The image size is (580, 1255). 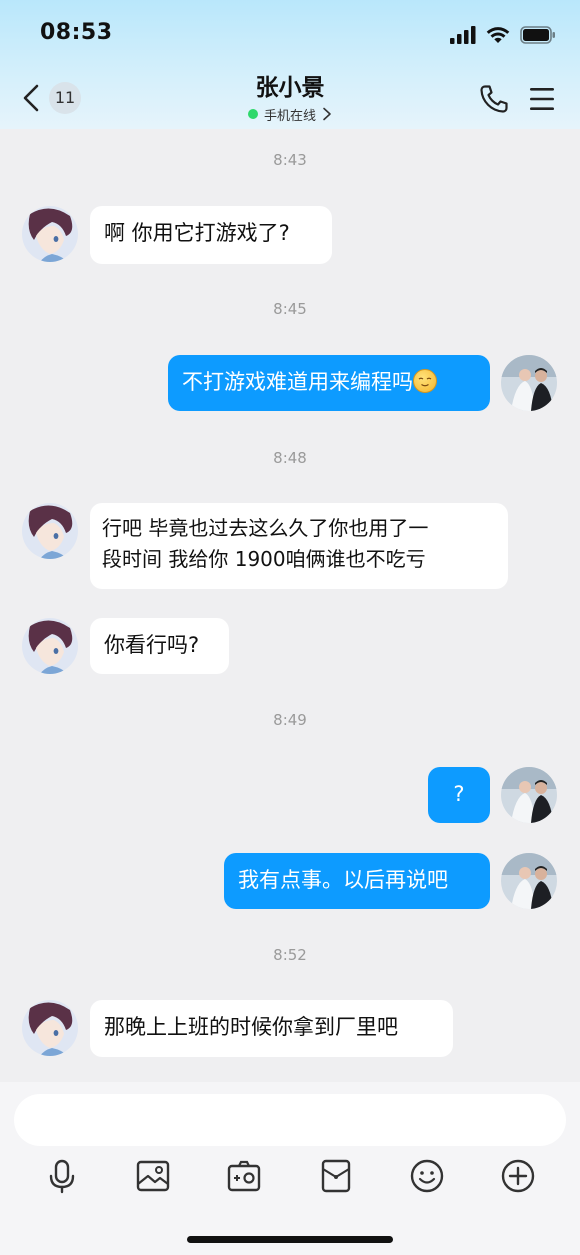 I want to click on outgoing-message-bubble: ?, so click(x=459, y=795).